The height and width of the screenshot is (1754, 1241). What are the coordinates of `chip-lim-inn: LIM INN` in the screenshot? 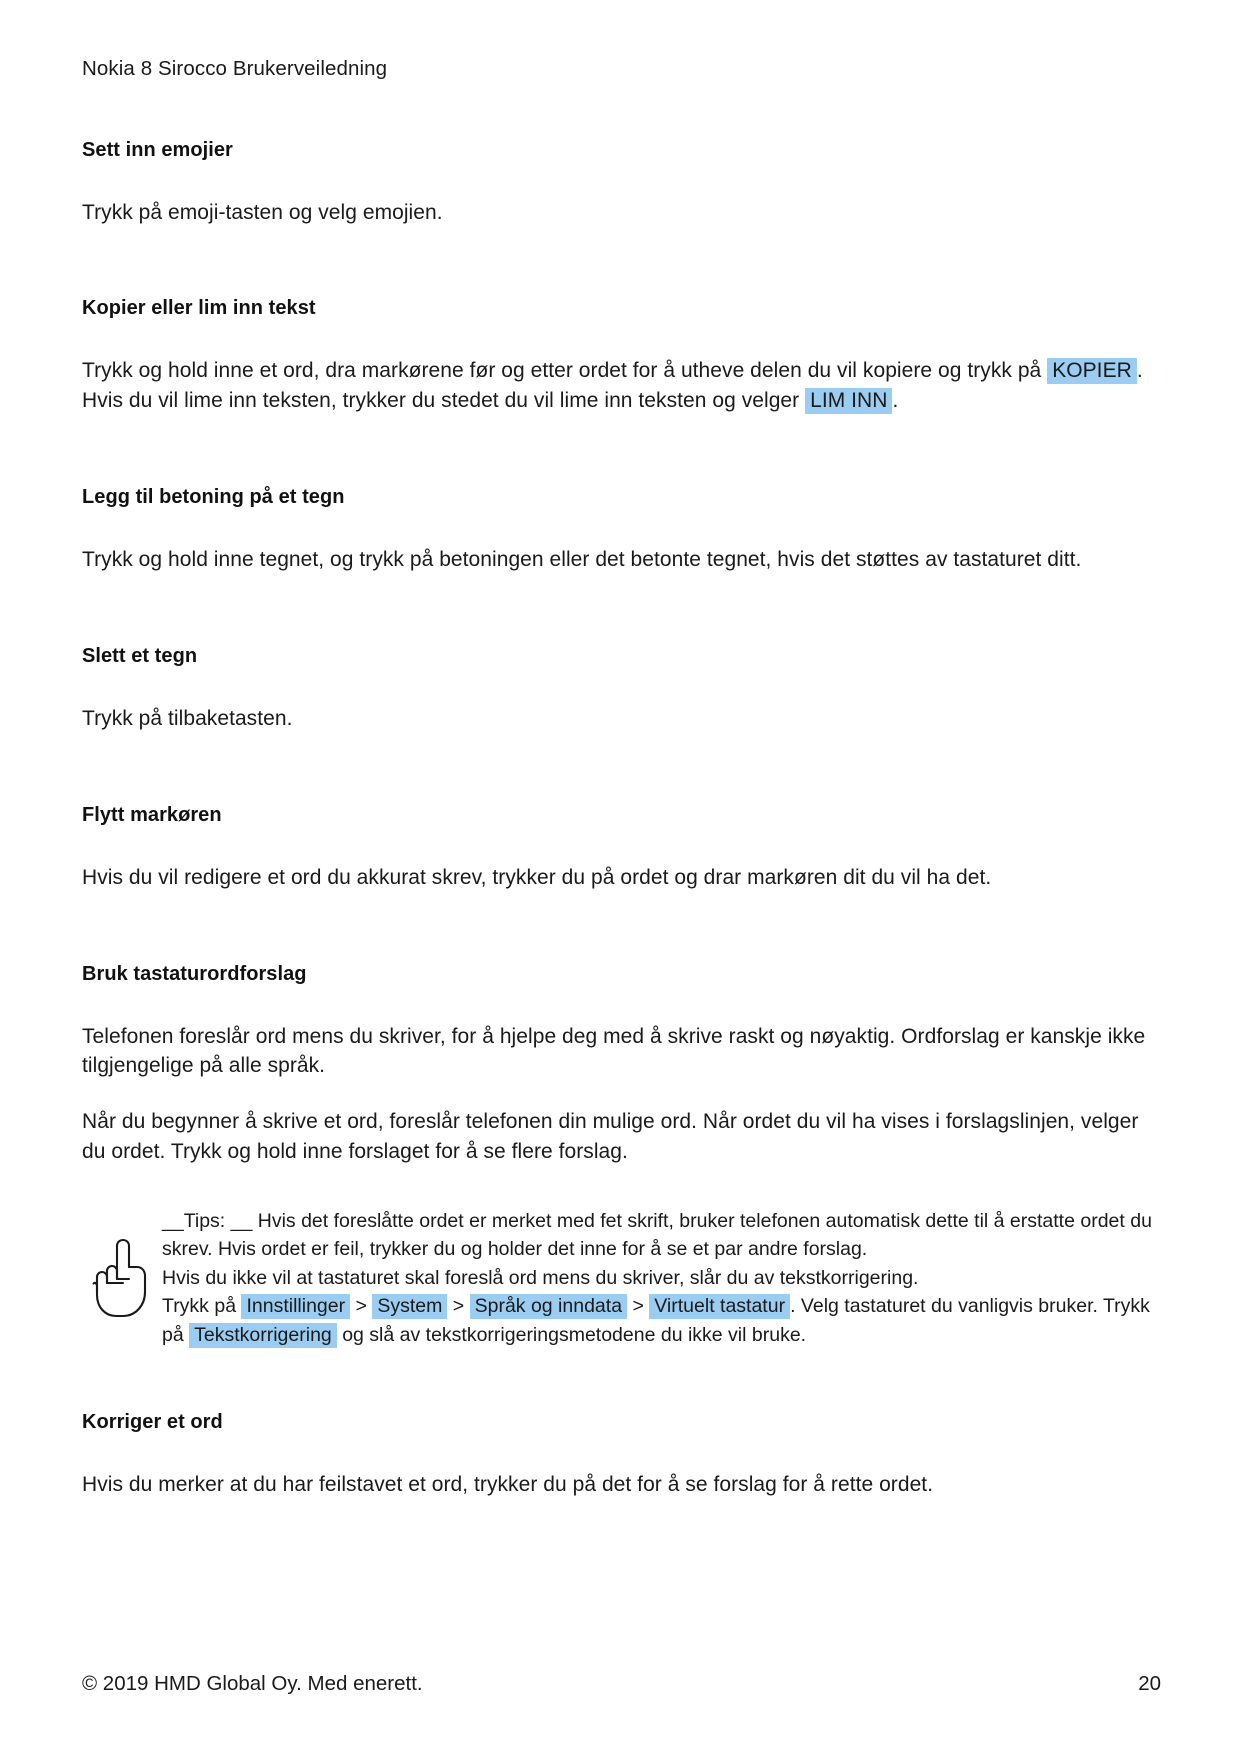 It's located at (849, 401).